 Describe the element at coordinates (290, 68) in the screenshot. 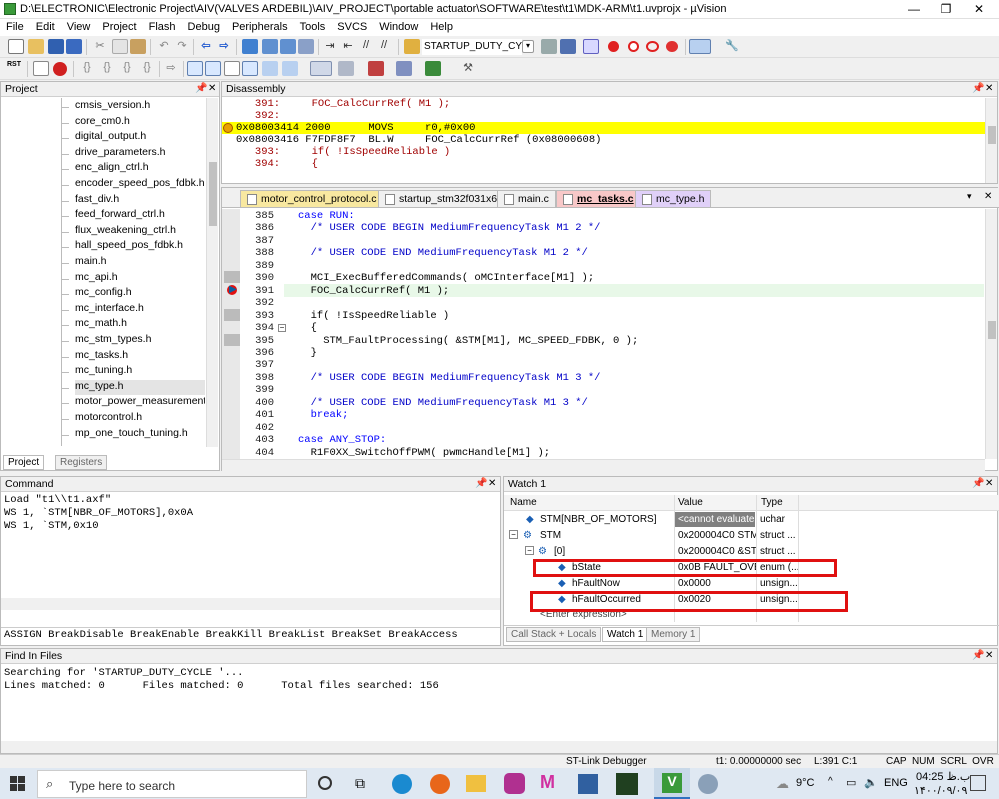

I see `watch-window-icon` at that location.